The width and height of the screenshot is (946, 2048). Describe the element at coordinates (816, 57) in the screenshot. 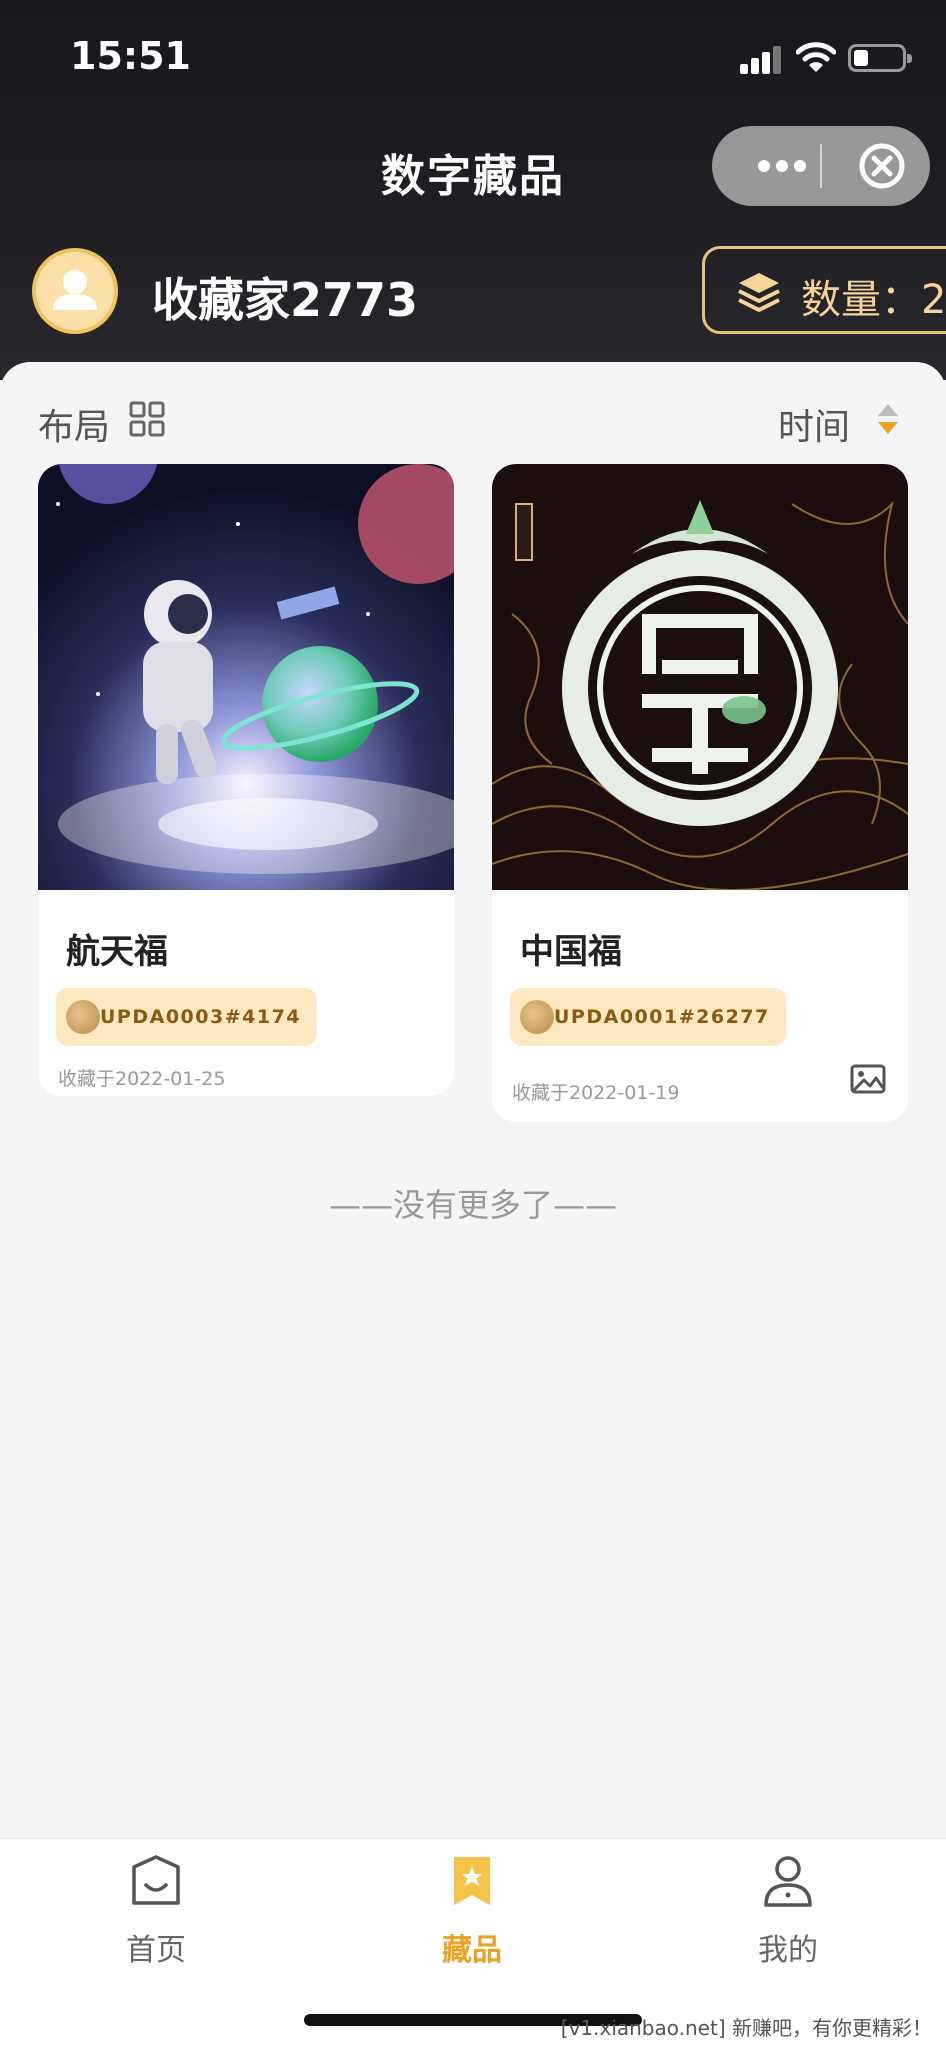

I see `wifi-icon` at that location.